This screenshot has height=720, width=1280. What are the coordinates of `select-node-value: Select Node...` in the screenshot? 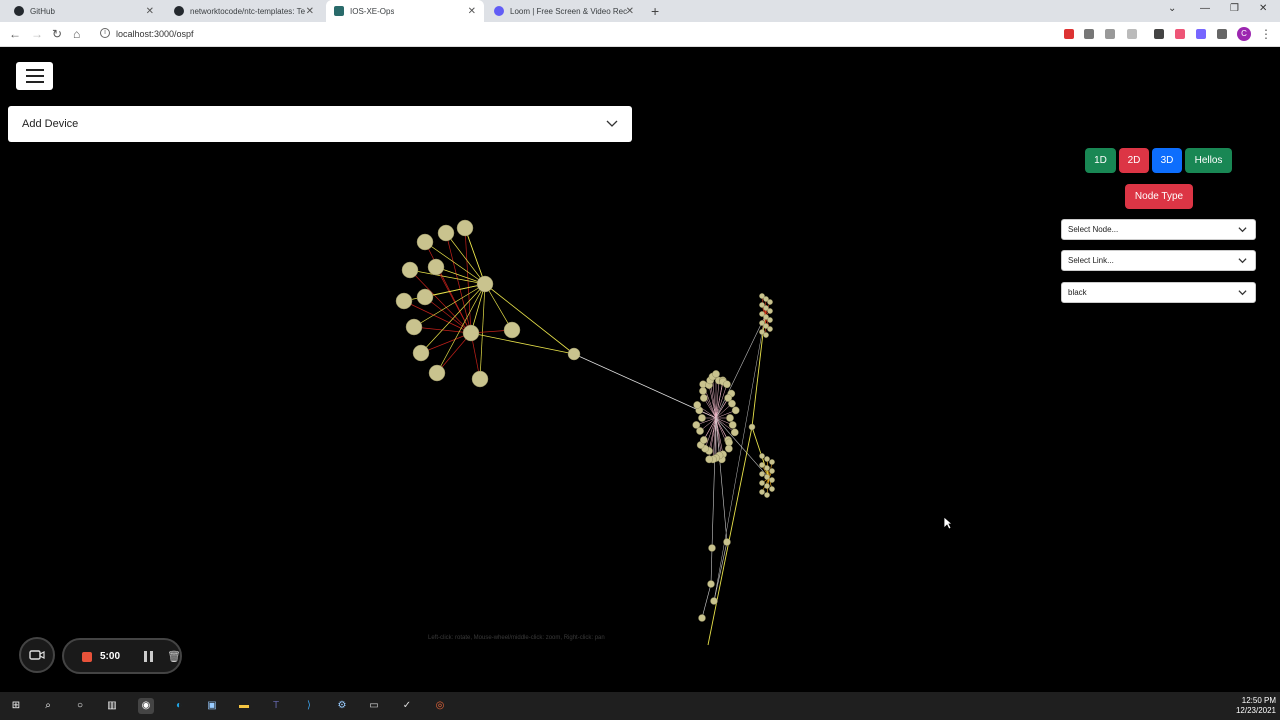 It's located at (1093, 229).